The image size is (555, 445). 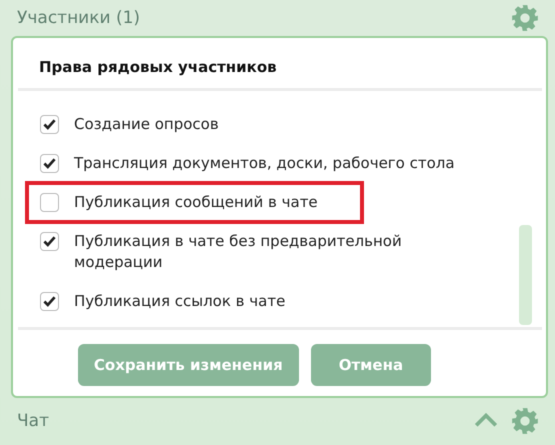 I want to click on scrollbar-thumb, so click(x=525, y=275).